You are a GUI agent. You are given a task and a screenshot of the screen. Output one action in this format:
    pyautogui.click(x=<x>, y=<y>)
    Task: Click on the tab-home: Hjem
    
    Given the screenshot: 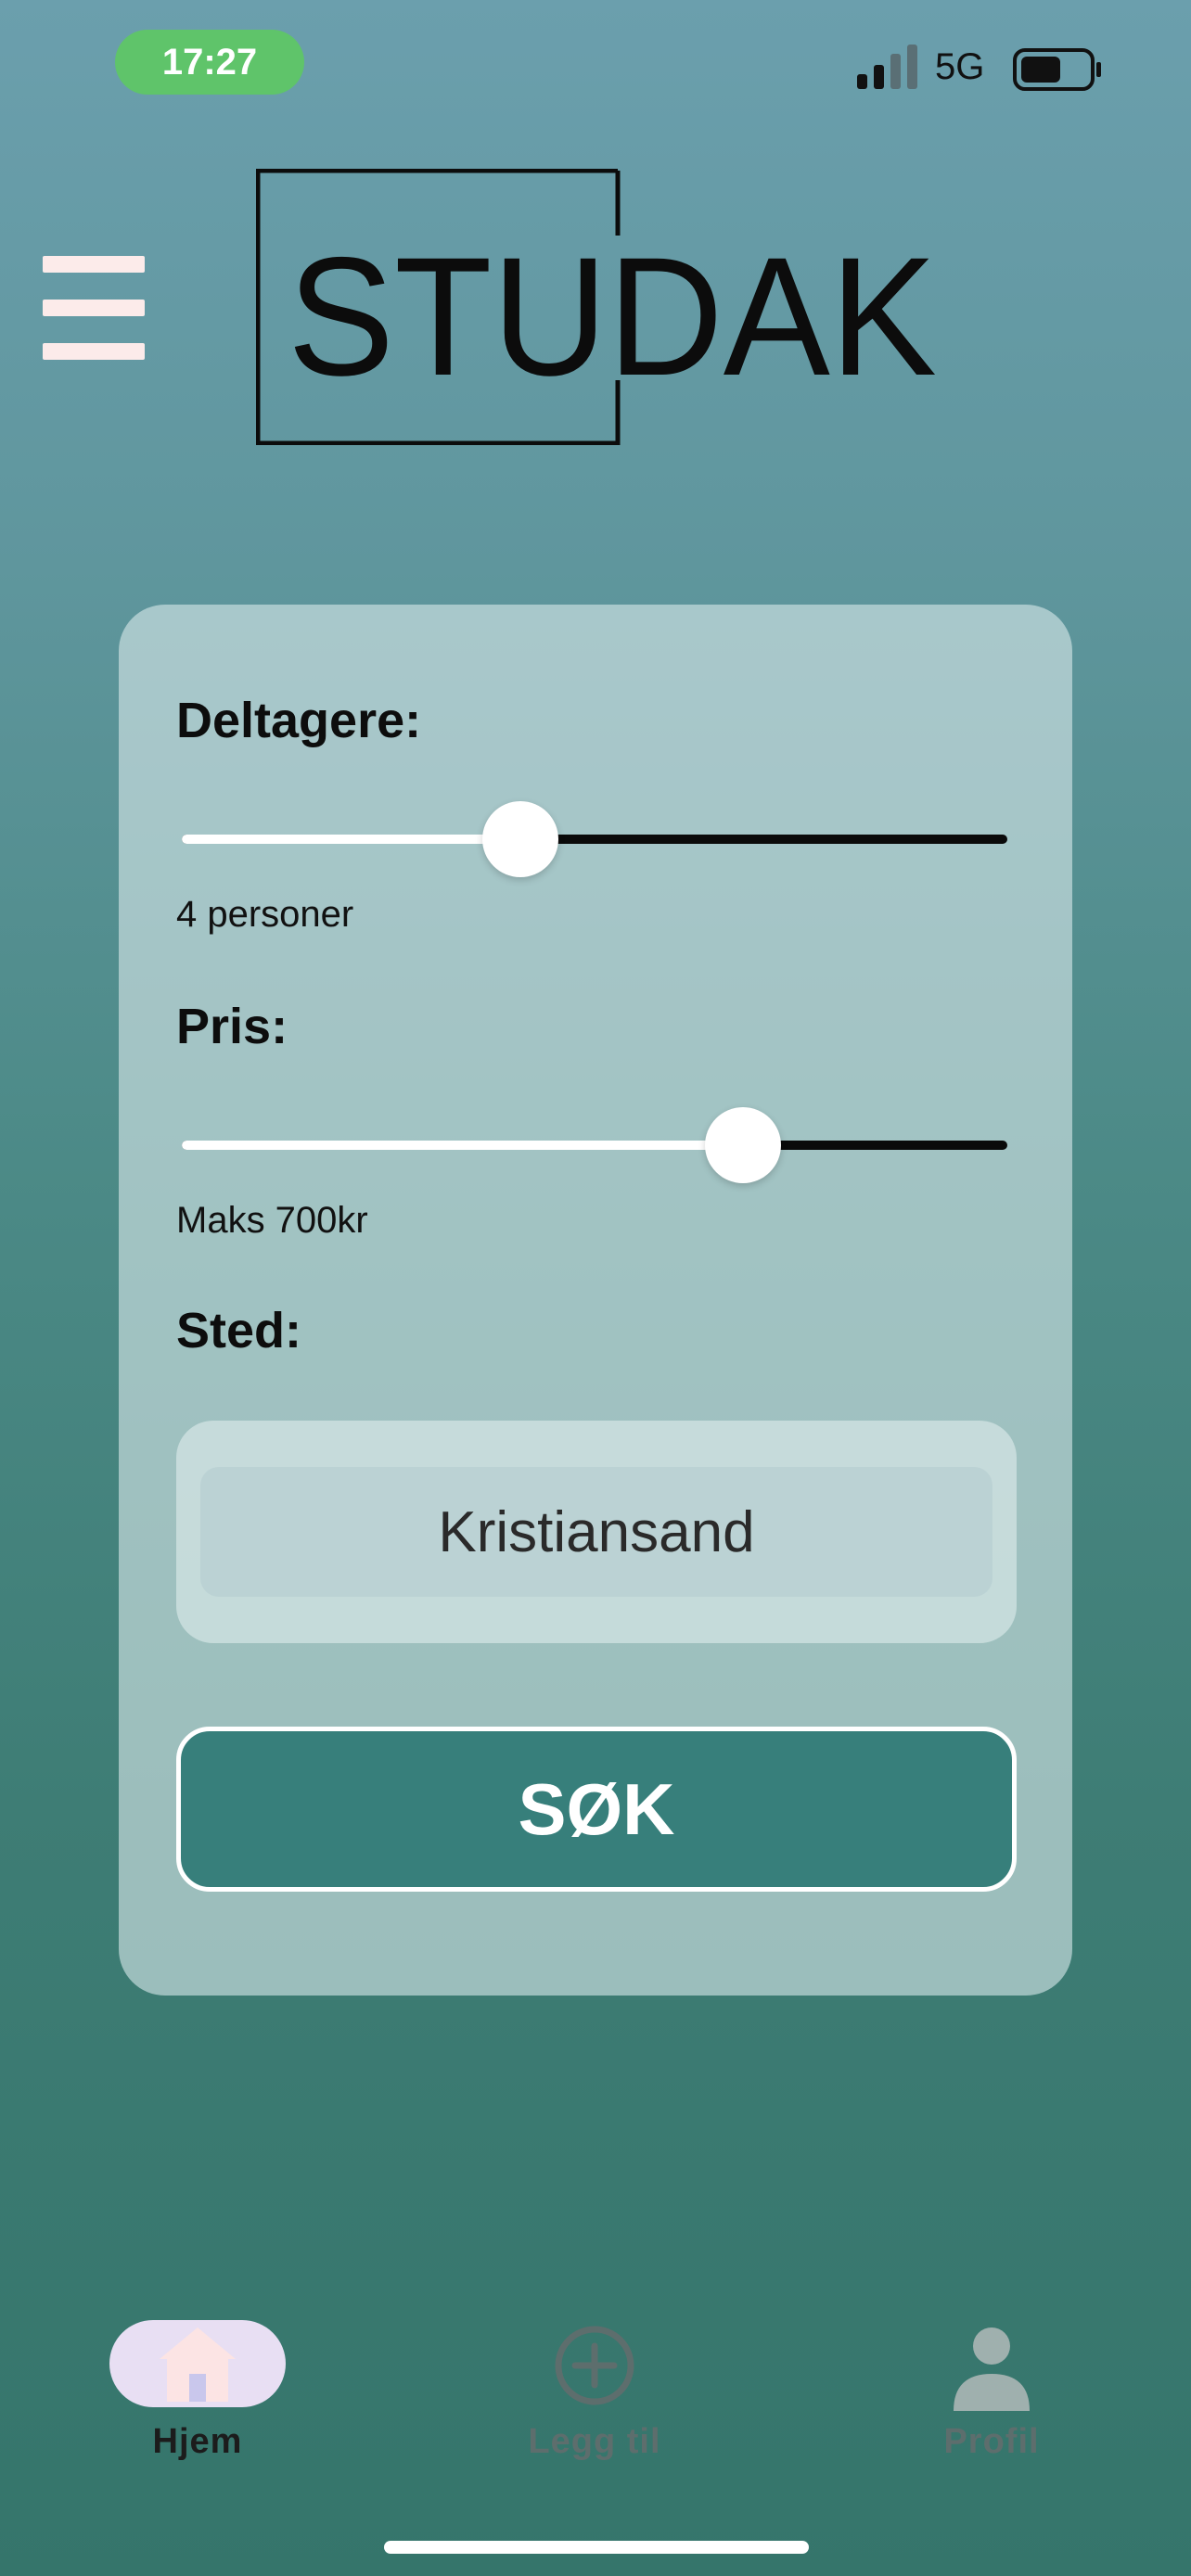 What is the action you would take?
    pyautogui.click(x=197, y=2393)
    